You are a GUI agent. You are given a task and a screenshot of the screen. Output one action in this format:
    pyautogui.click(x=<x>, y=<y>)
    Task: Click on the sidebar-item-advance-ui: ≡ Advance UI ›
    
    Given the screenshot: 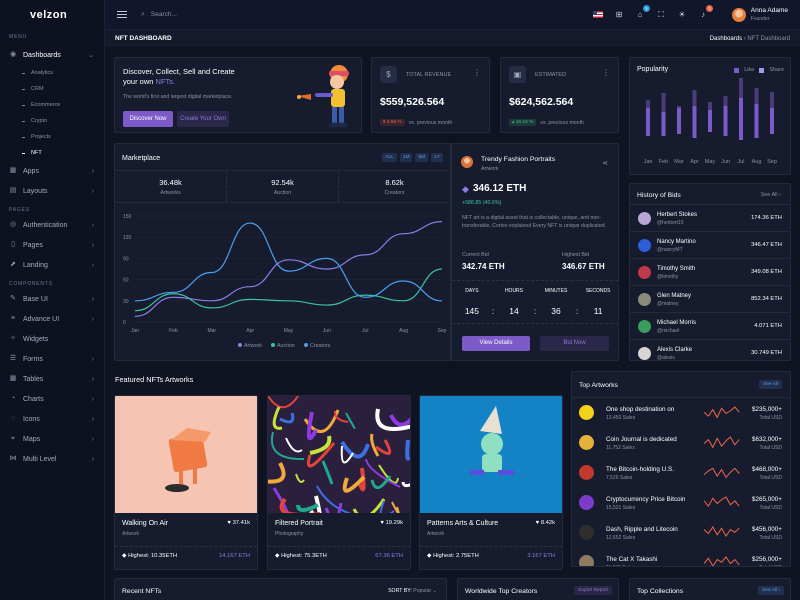 What is the action you would take?
    pyautogui.click(x=52, y=319)
    